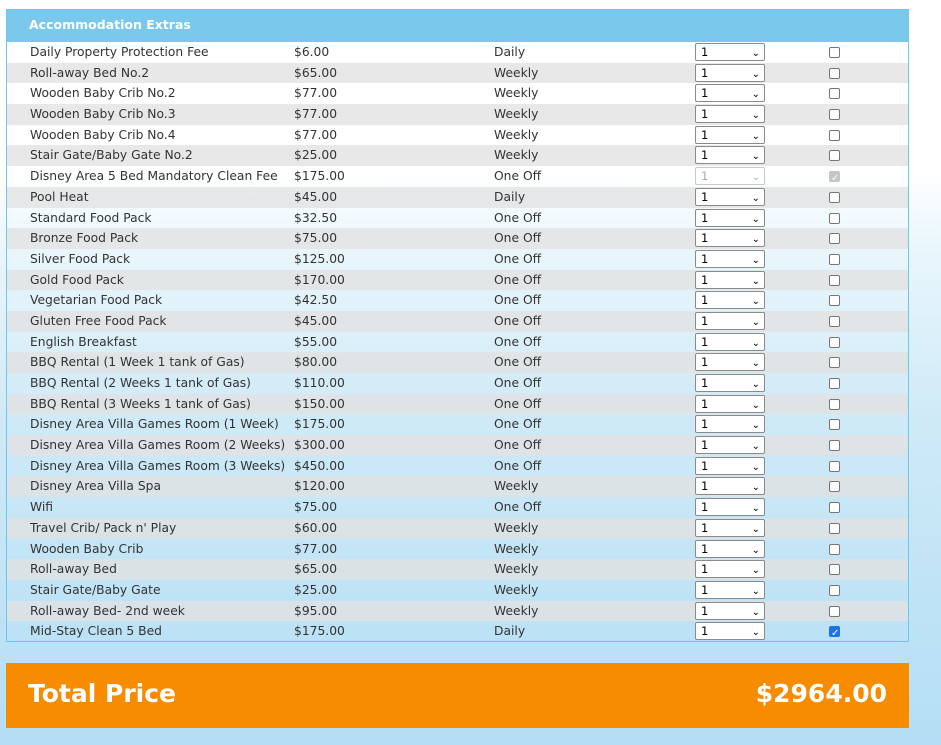 This screenshot has height=745, width=941. Describe the element at coordinates (316, 238) in the screenshot. I see `extra-price: $75.00` at that location.